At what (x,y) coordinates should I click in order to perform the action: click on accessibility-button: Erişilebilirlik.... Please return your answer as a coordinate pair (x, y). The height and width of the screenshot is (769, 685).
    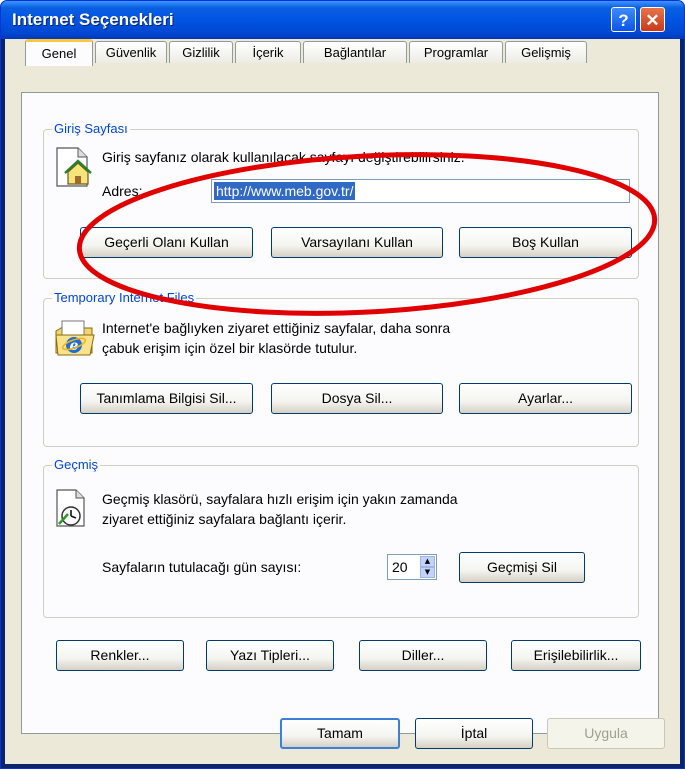
    Looking at the image, I should click on (576, 655).